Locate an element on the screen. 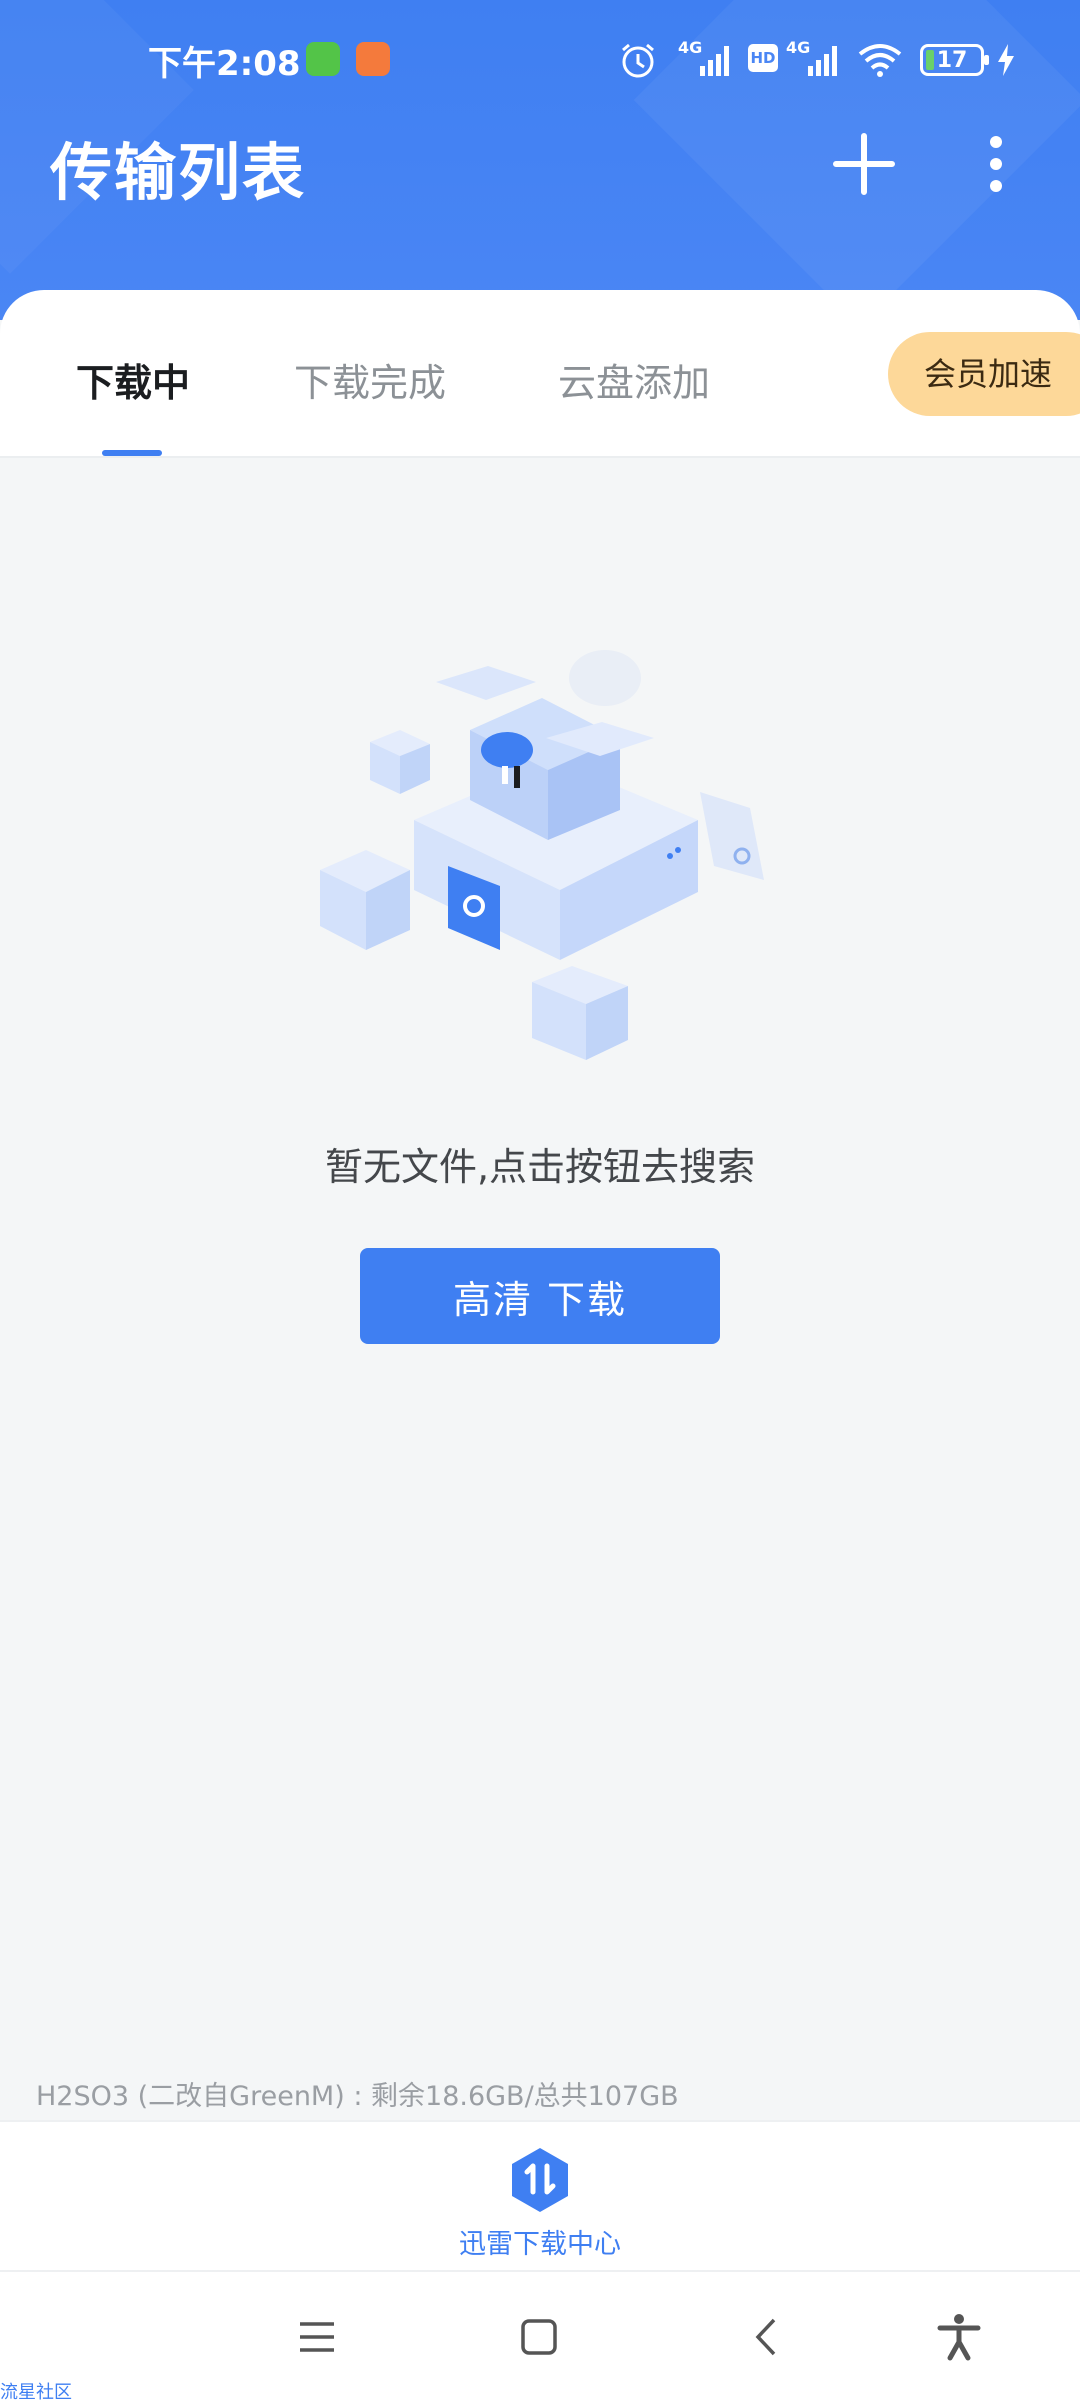 The width and height of the screenshot is (1080, 2400). page-title: 传输列表 is located at coordinates (178, 172).